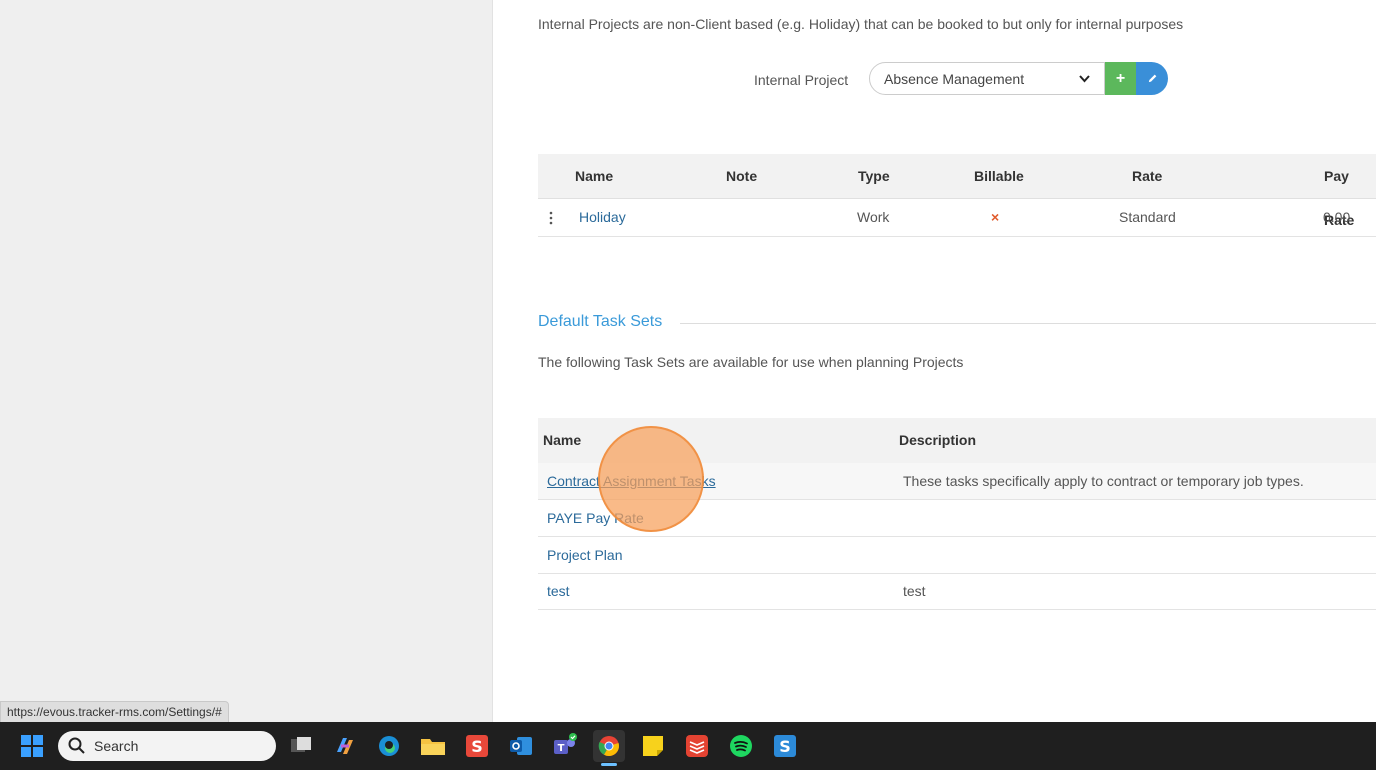  What do you see at coordinates (1337, 217) in the screenshot?
I see `internal-project-pay-rate: 0.00` at bounding box center [1337, 217].